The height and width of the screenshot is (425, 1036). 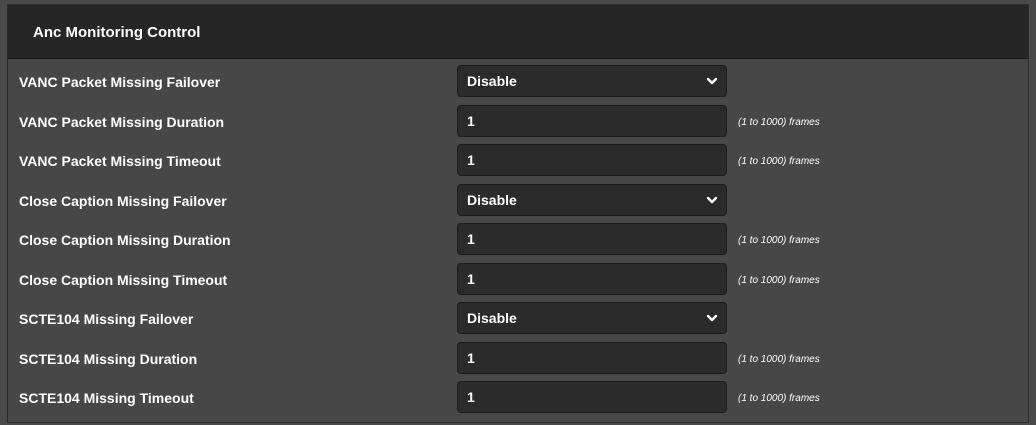 I want to click on panel-header: Anc Monitoring Control, so click(x=518, y=32).